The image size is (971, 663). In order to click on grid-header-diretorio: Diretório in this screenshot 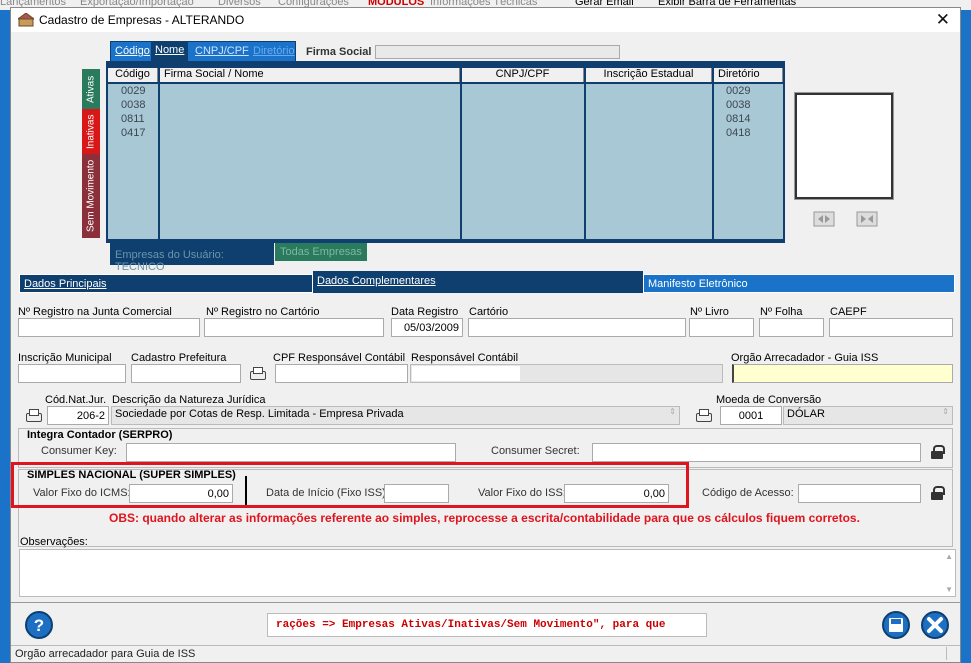, I will do `click(748, 75)`.